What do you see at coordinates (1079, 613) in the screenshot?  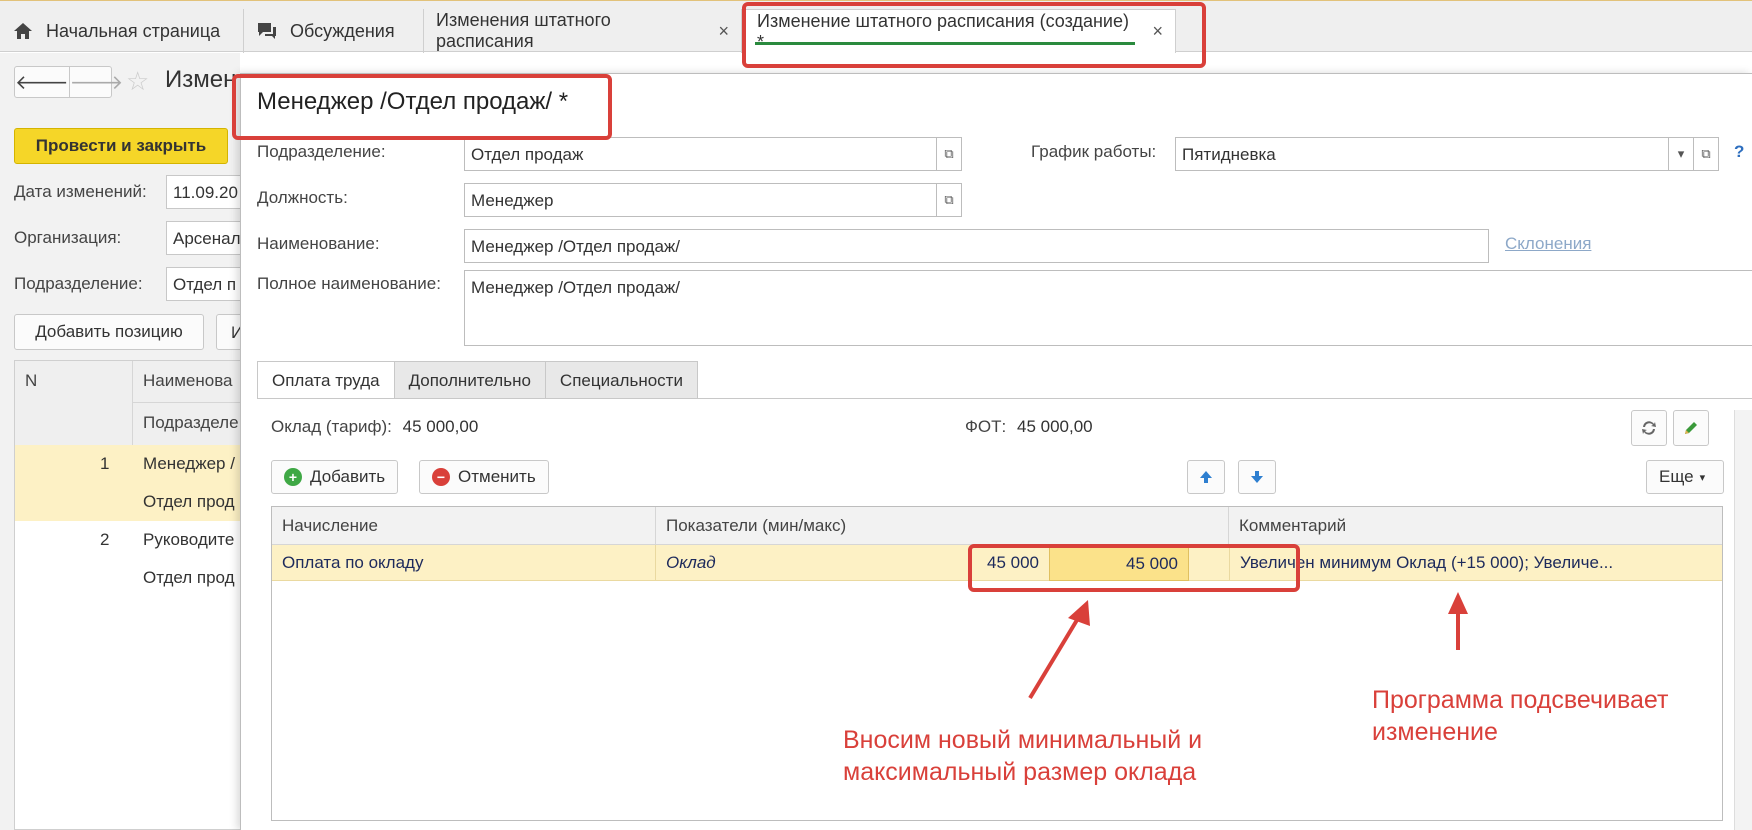 I see `arrow-head-left` at bounding box center [1079, 613].